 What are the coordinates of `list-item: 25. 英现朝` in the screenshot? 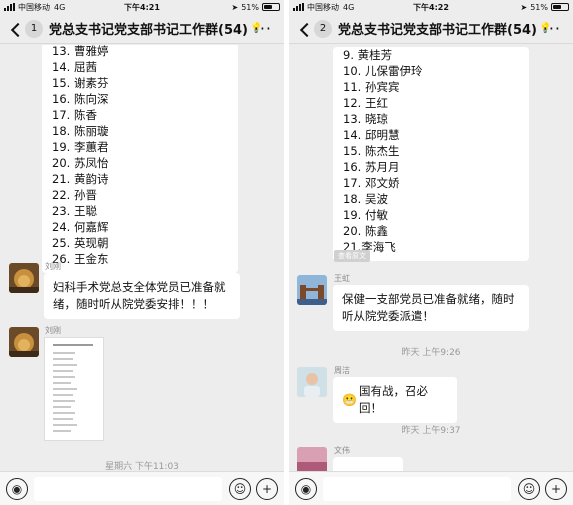 It's located at (80, 243).